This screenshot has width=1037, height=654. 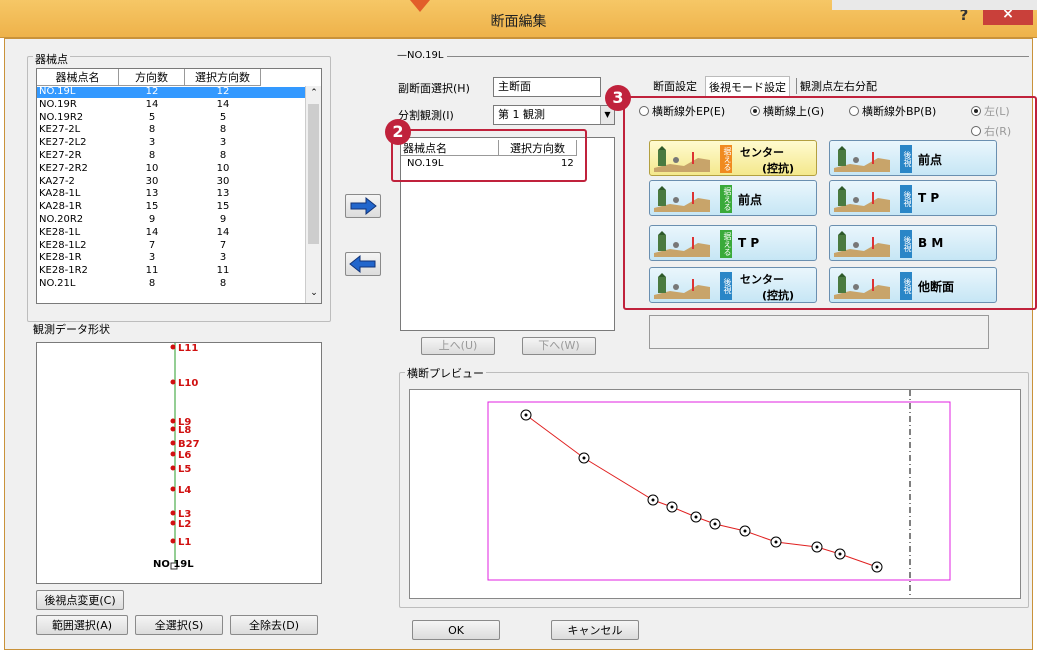 What do you see at coordinates (618, 98) in the screenshot?
I see `step-badge-3: 3` at bounding box center [618, 98].